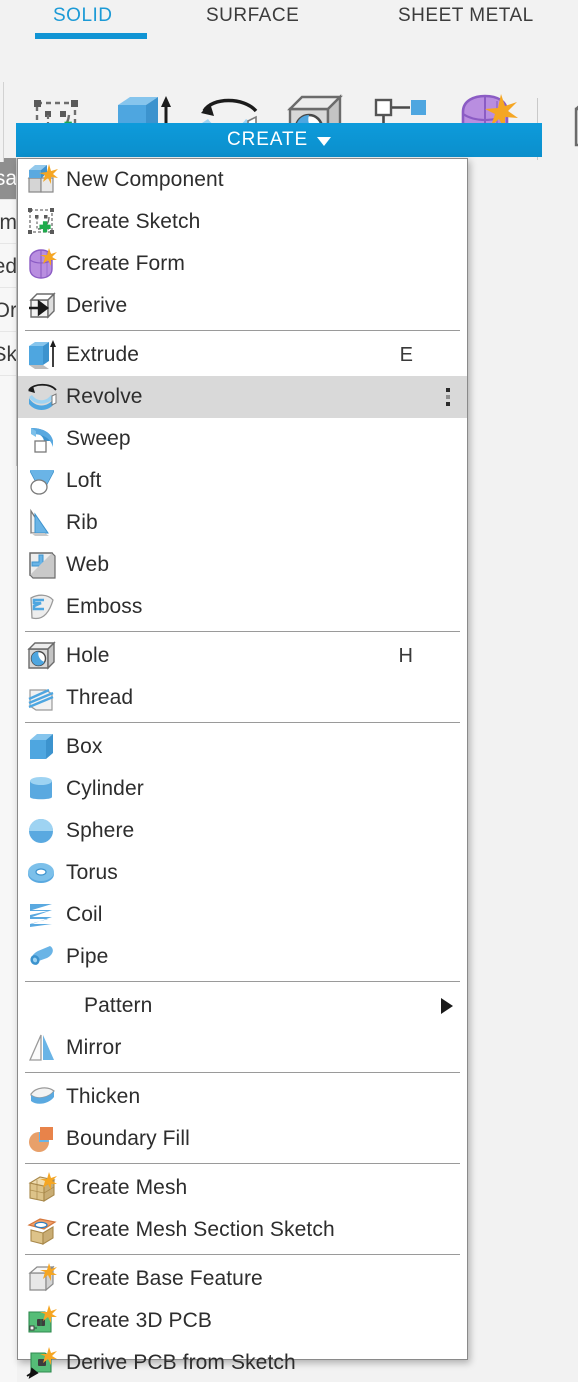 The width and height of the screenshot is (578, 1382). I want to click on torus-icon, so click(42, 873).